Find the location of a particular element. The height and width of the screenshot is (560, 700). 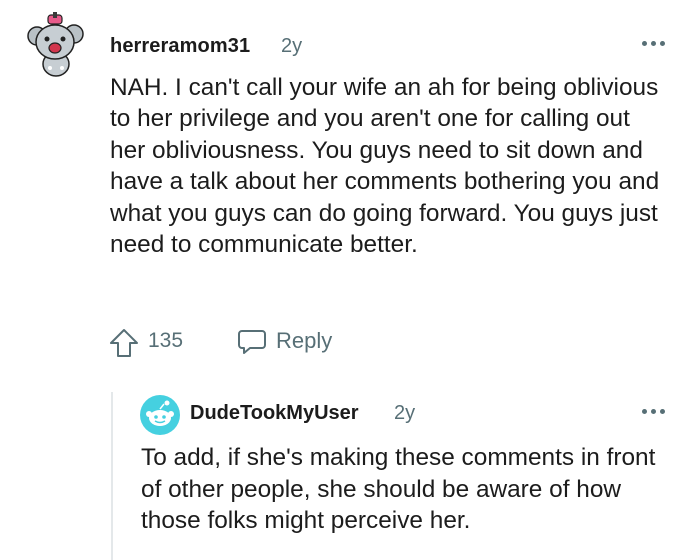

more-options-button is located at coordinates (655, 43).